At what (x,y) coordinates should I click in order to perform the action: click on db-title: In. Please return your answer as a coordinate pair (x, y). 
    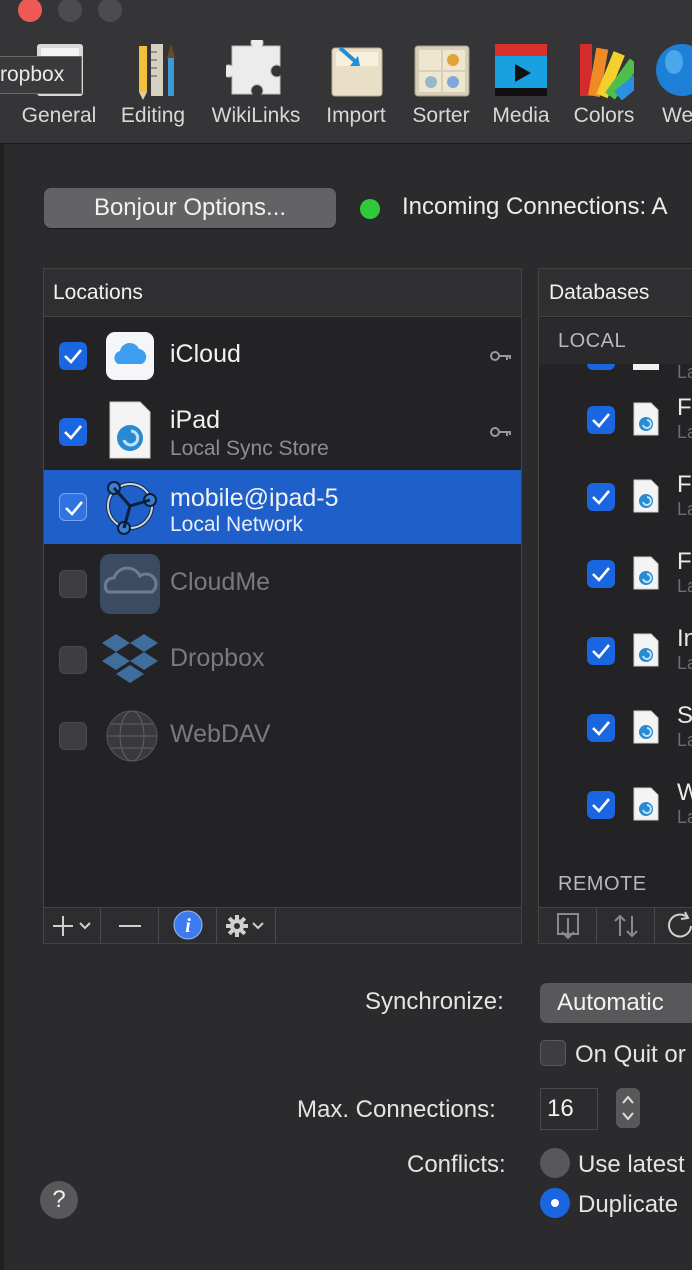
    Looking at the image, I should click on (684, 638).